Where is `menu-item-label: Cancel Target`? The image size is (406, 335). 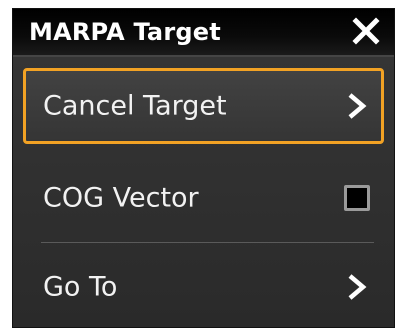
menu-item-label: Cancel Target is located at coordinates (135, 106).